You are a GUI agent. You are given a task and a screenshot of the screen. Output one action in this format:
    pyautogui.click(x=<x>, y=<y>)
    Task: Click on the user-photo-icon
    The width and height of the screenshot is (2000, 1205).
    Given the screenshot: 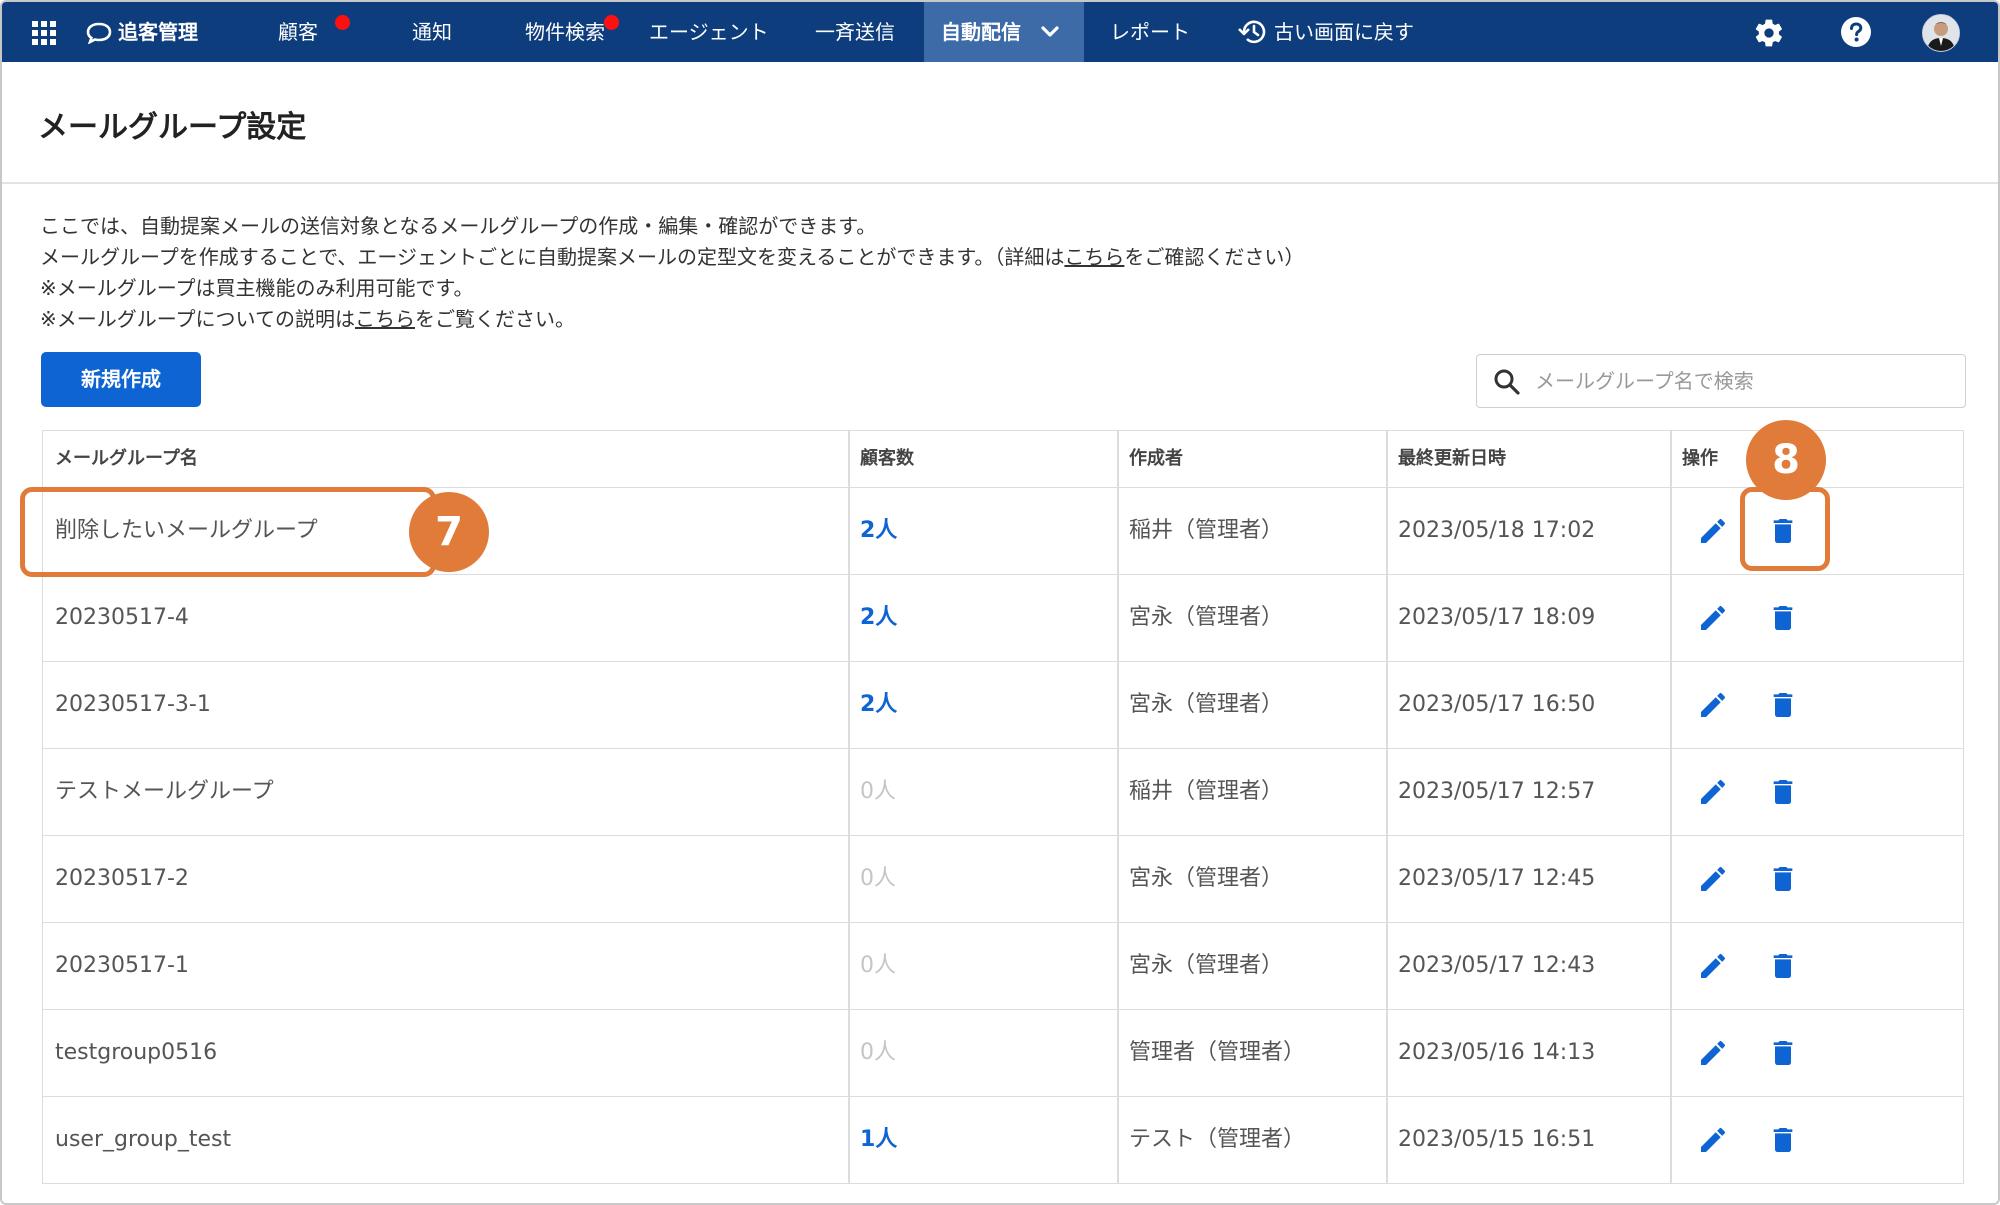 What is the action you would take?
    pyautogui.click(x=1941, y=33)
    